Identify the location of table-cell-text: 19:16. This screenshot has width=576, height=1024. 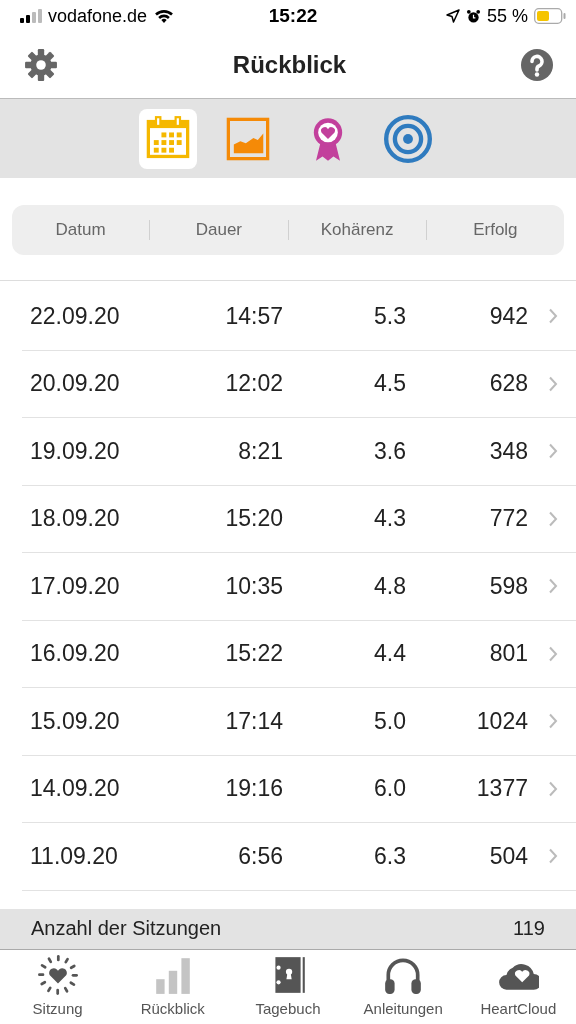
(253, 789).